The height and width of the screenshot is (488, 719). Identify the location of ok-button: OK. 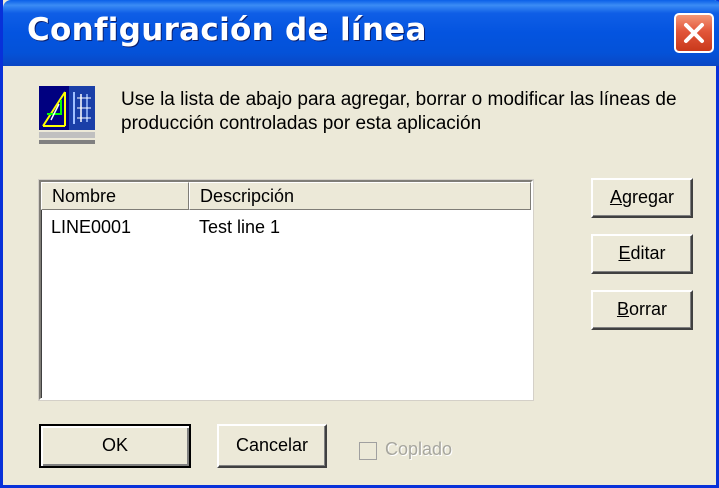
(115, 446).